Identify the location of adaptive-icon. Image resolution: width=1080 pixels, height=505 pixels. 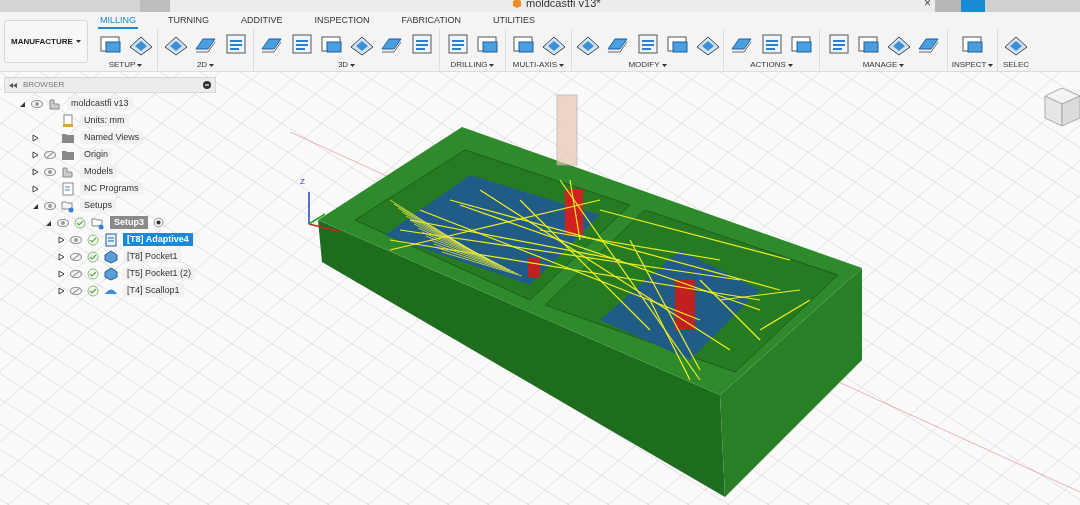
(111, 239).